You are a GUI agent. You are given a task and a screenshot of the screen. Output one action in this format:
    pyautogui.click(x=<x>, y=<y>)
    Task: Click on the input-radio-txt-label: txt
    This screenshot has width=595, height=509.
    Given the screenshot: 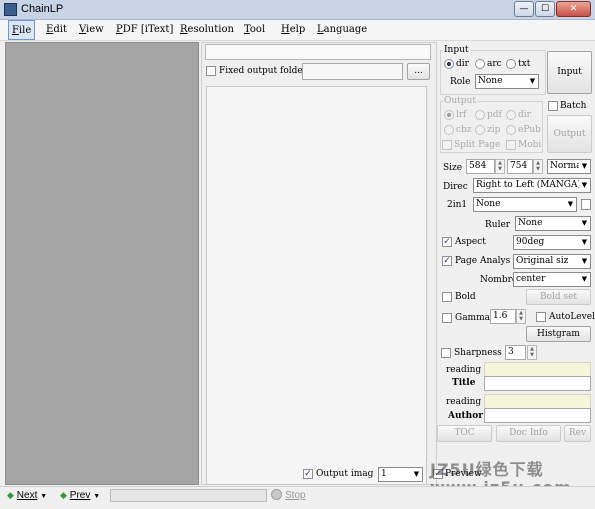 What is the action you would take?
    pyautogui.click(x=524, y=64)
    